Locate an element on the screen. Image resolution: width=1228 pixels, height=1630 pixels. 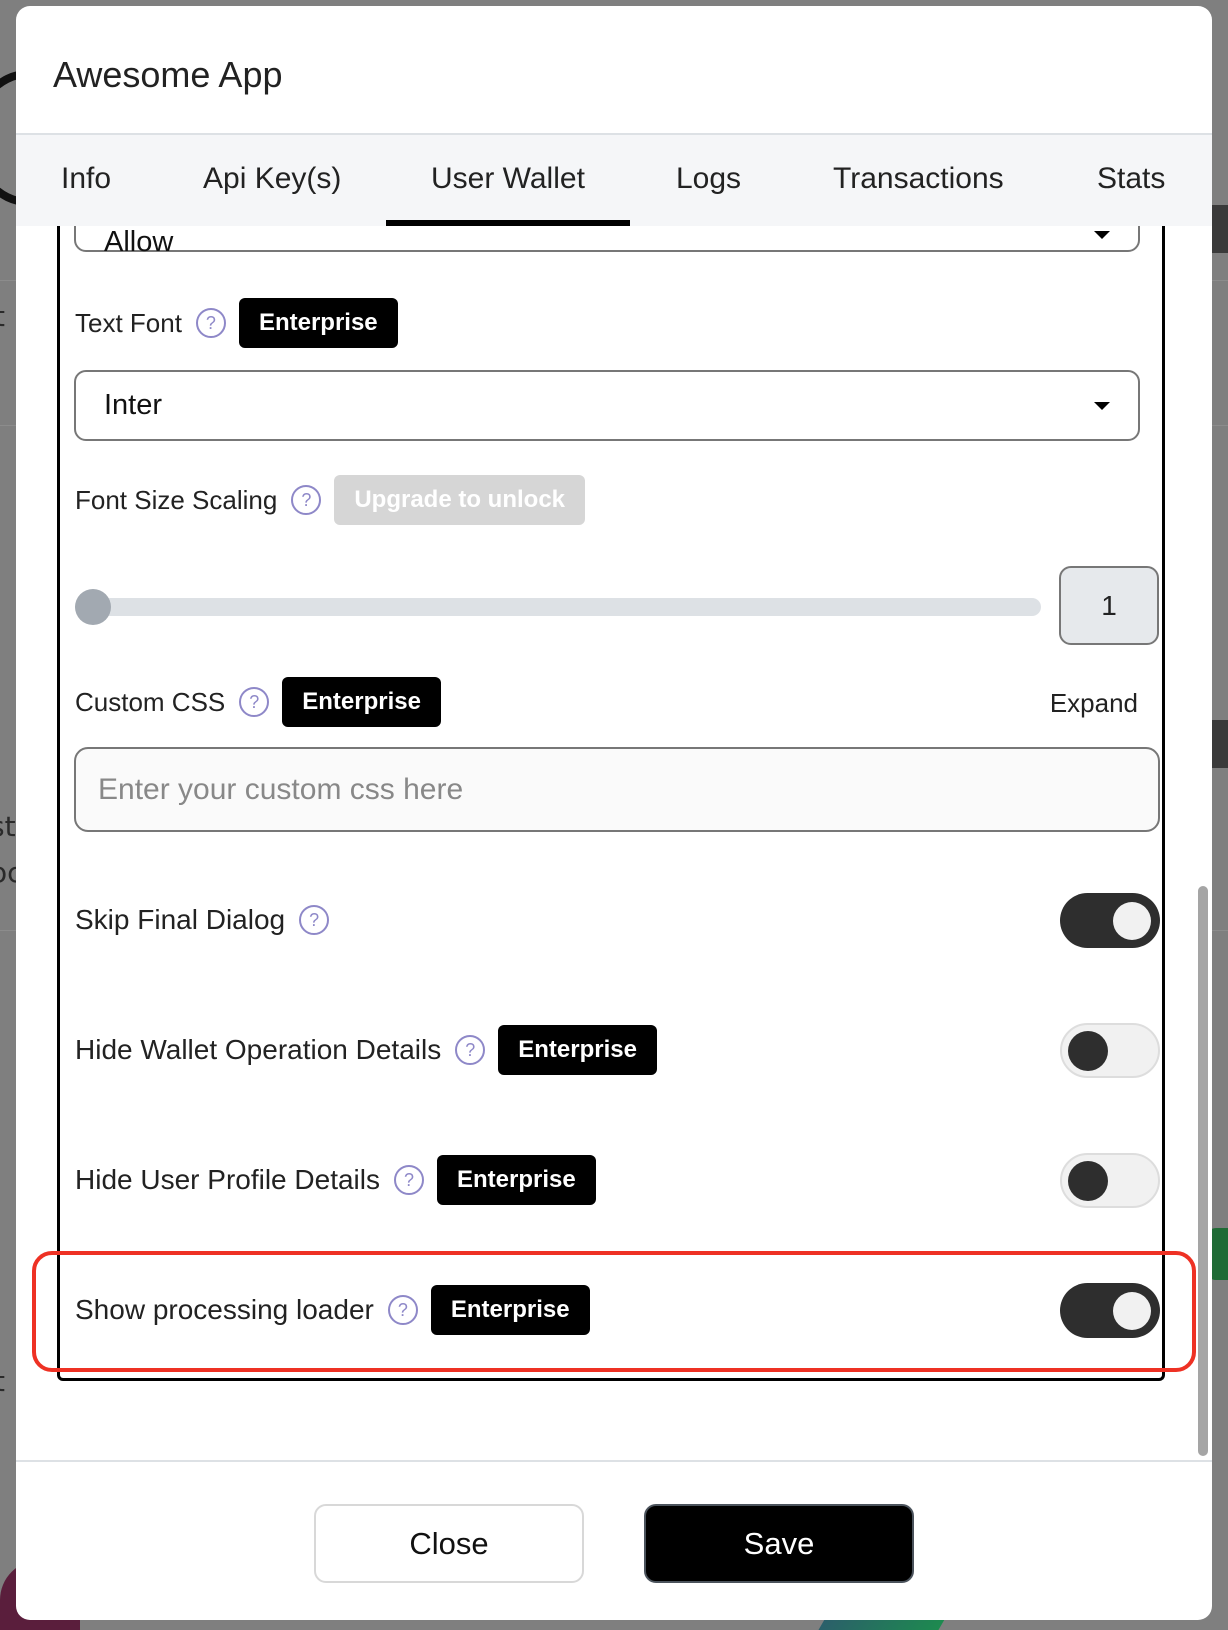
hide-wallet-operation-details-label: Hide Wallet Operation Details is located at coordinates (258, 1049).